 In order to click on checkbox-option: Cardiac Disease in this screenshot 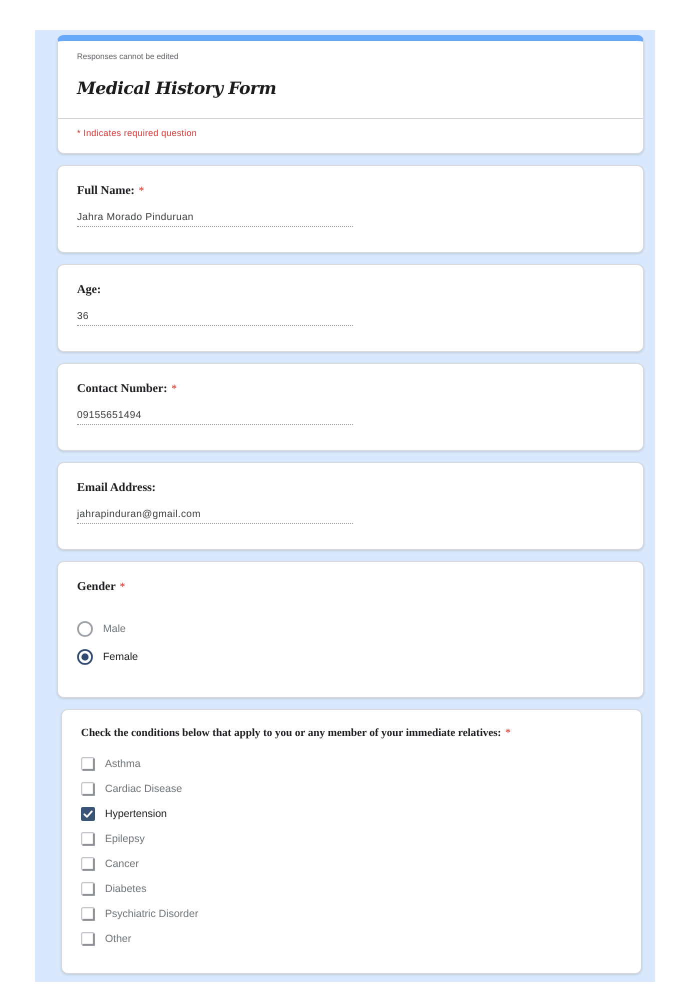, I will do `click(131, 789)`.